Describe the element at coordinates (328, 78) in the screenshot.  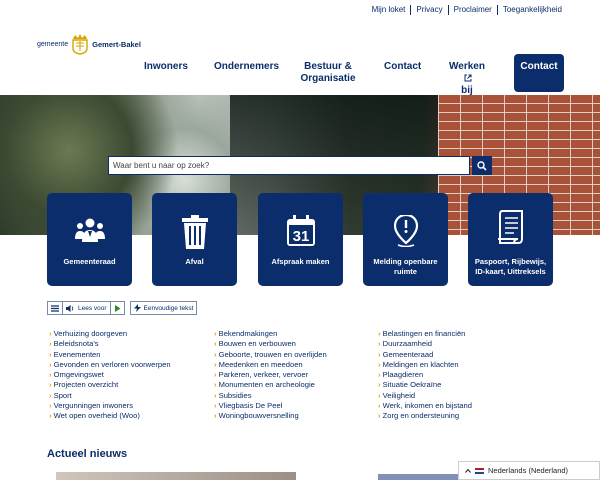
I see `nav-bestuur-line2: Organisatie` at that location.